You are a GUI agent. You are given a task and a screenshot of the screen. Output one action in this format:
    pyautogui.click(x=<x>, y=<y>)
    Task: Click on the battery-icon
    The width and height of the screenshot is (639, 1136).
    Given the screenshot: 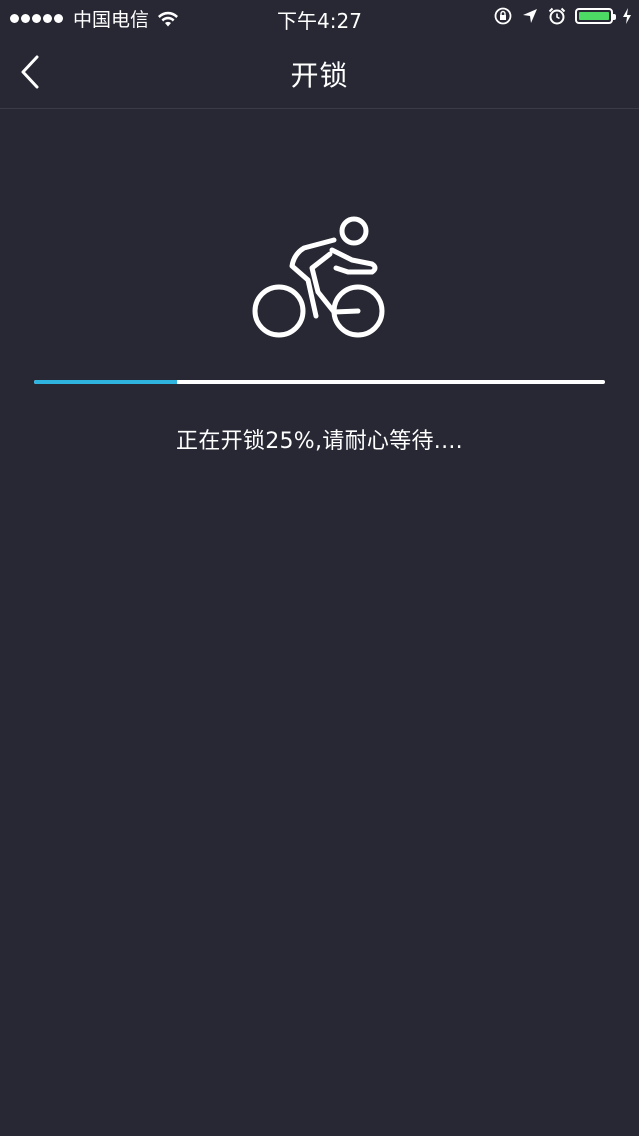 What is the action you would take?
    pyautogui.click(x=595, y=16)
    